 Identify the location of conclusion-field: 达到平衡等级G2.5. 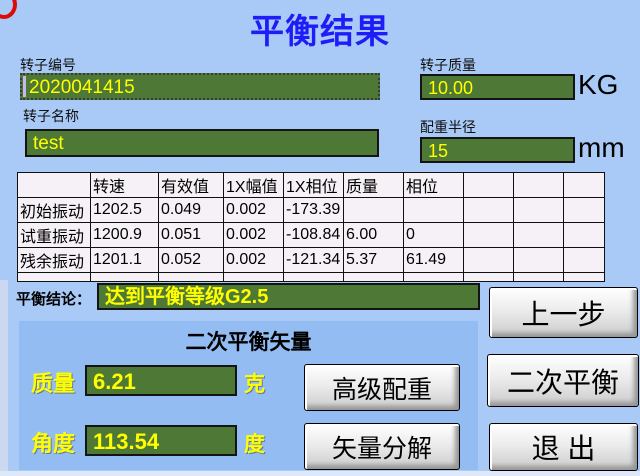
(288, 296).